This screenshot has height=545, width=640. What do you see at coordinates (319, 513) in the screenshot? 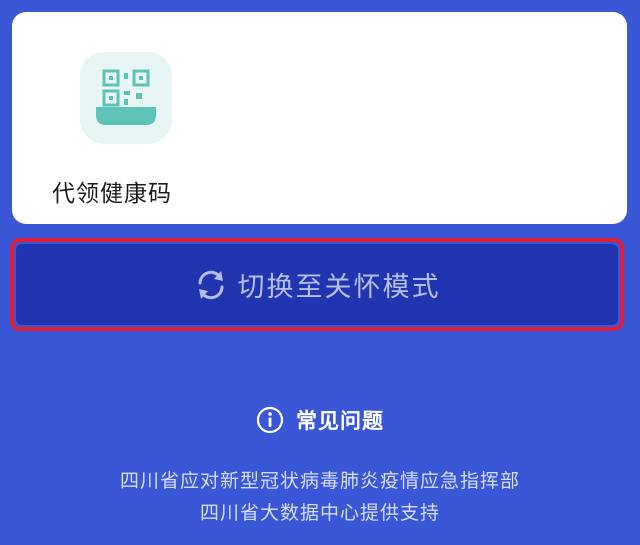
I see `footer-line-support: 四川省大数据中心提供支持` at bounding box center [319, 513].